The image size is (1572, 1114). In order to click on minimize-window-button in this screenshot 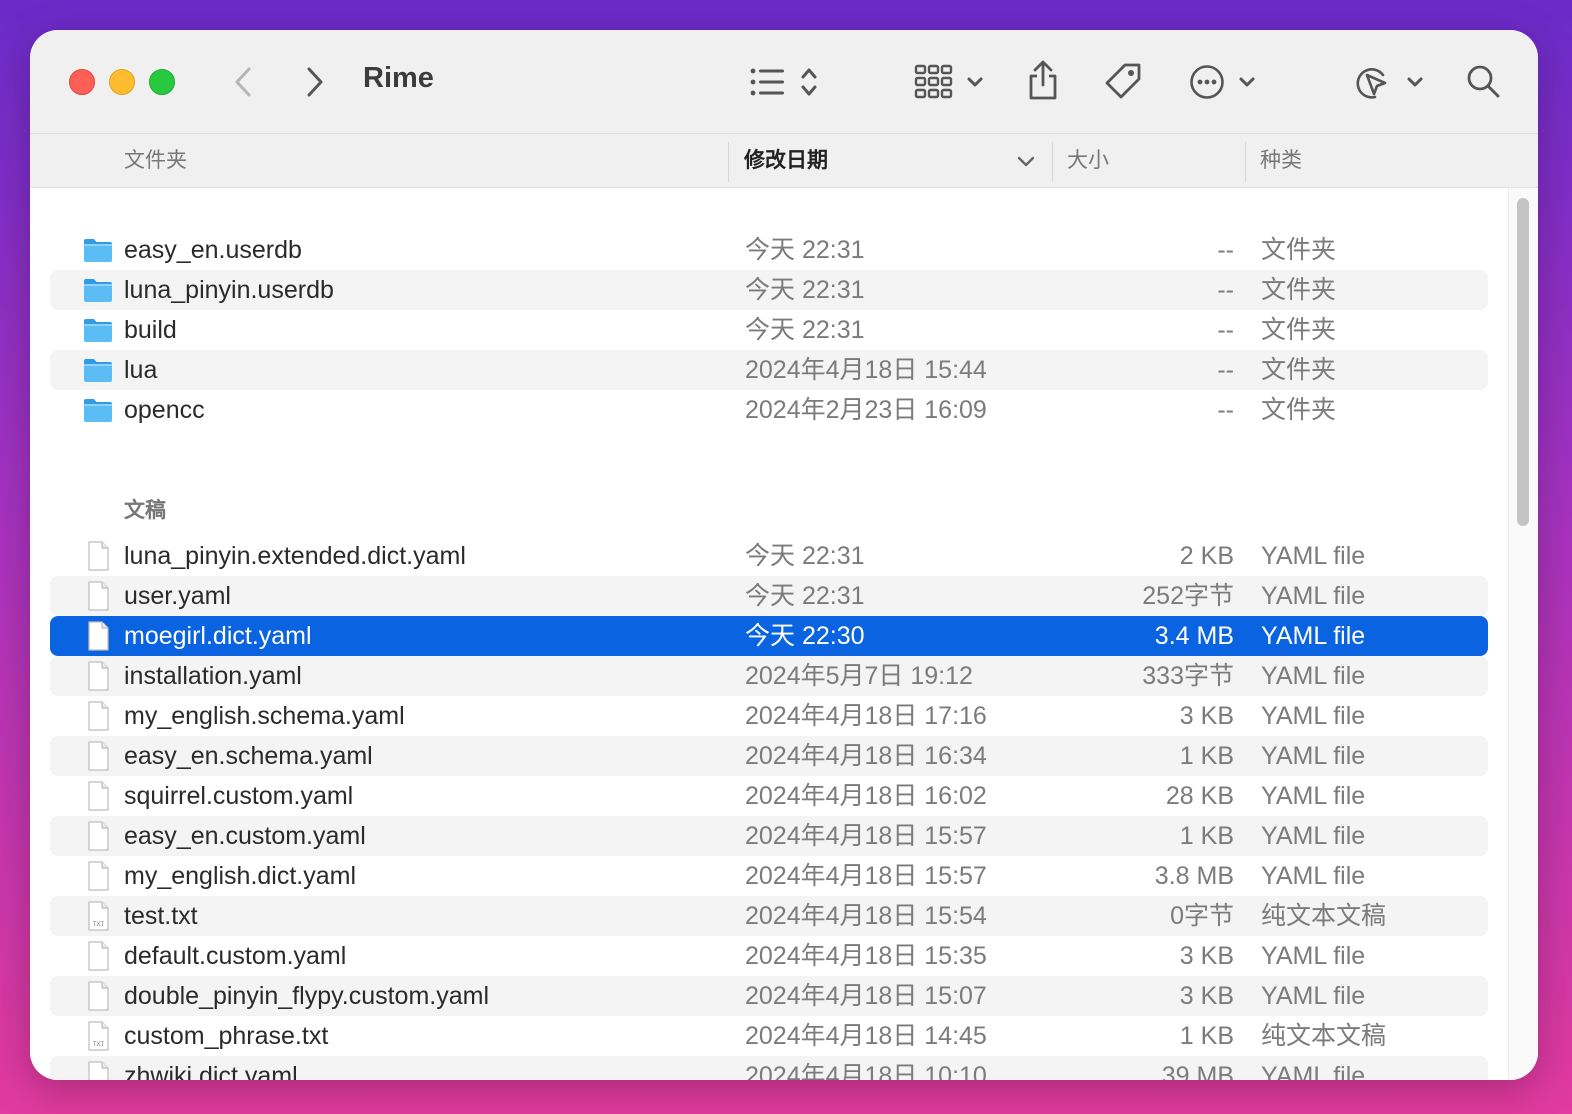, I will do `click(122, 82)`.